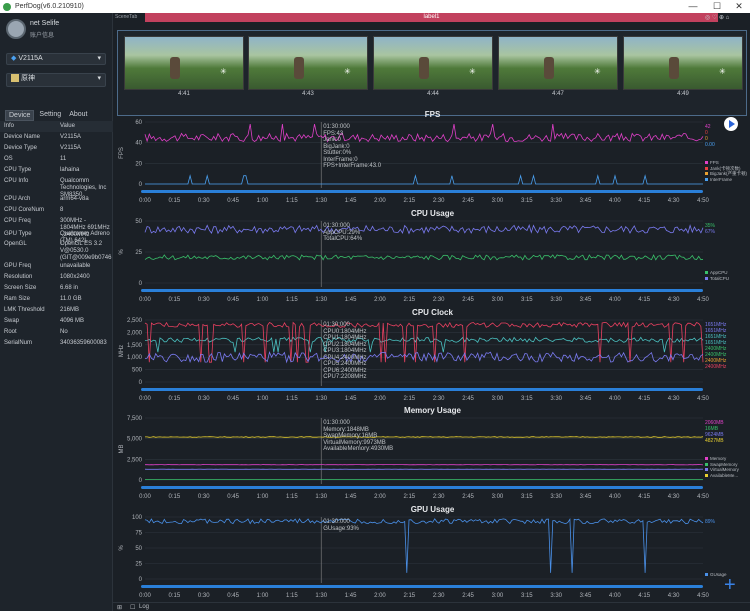 The width and height of the screenshot is (750, 611). I want to click on row-value: V2115A, so click(70, 148).